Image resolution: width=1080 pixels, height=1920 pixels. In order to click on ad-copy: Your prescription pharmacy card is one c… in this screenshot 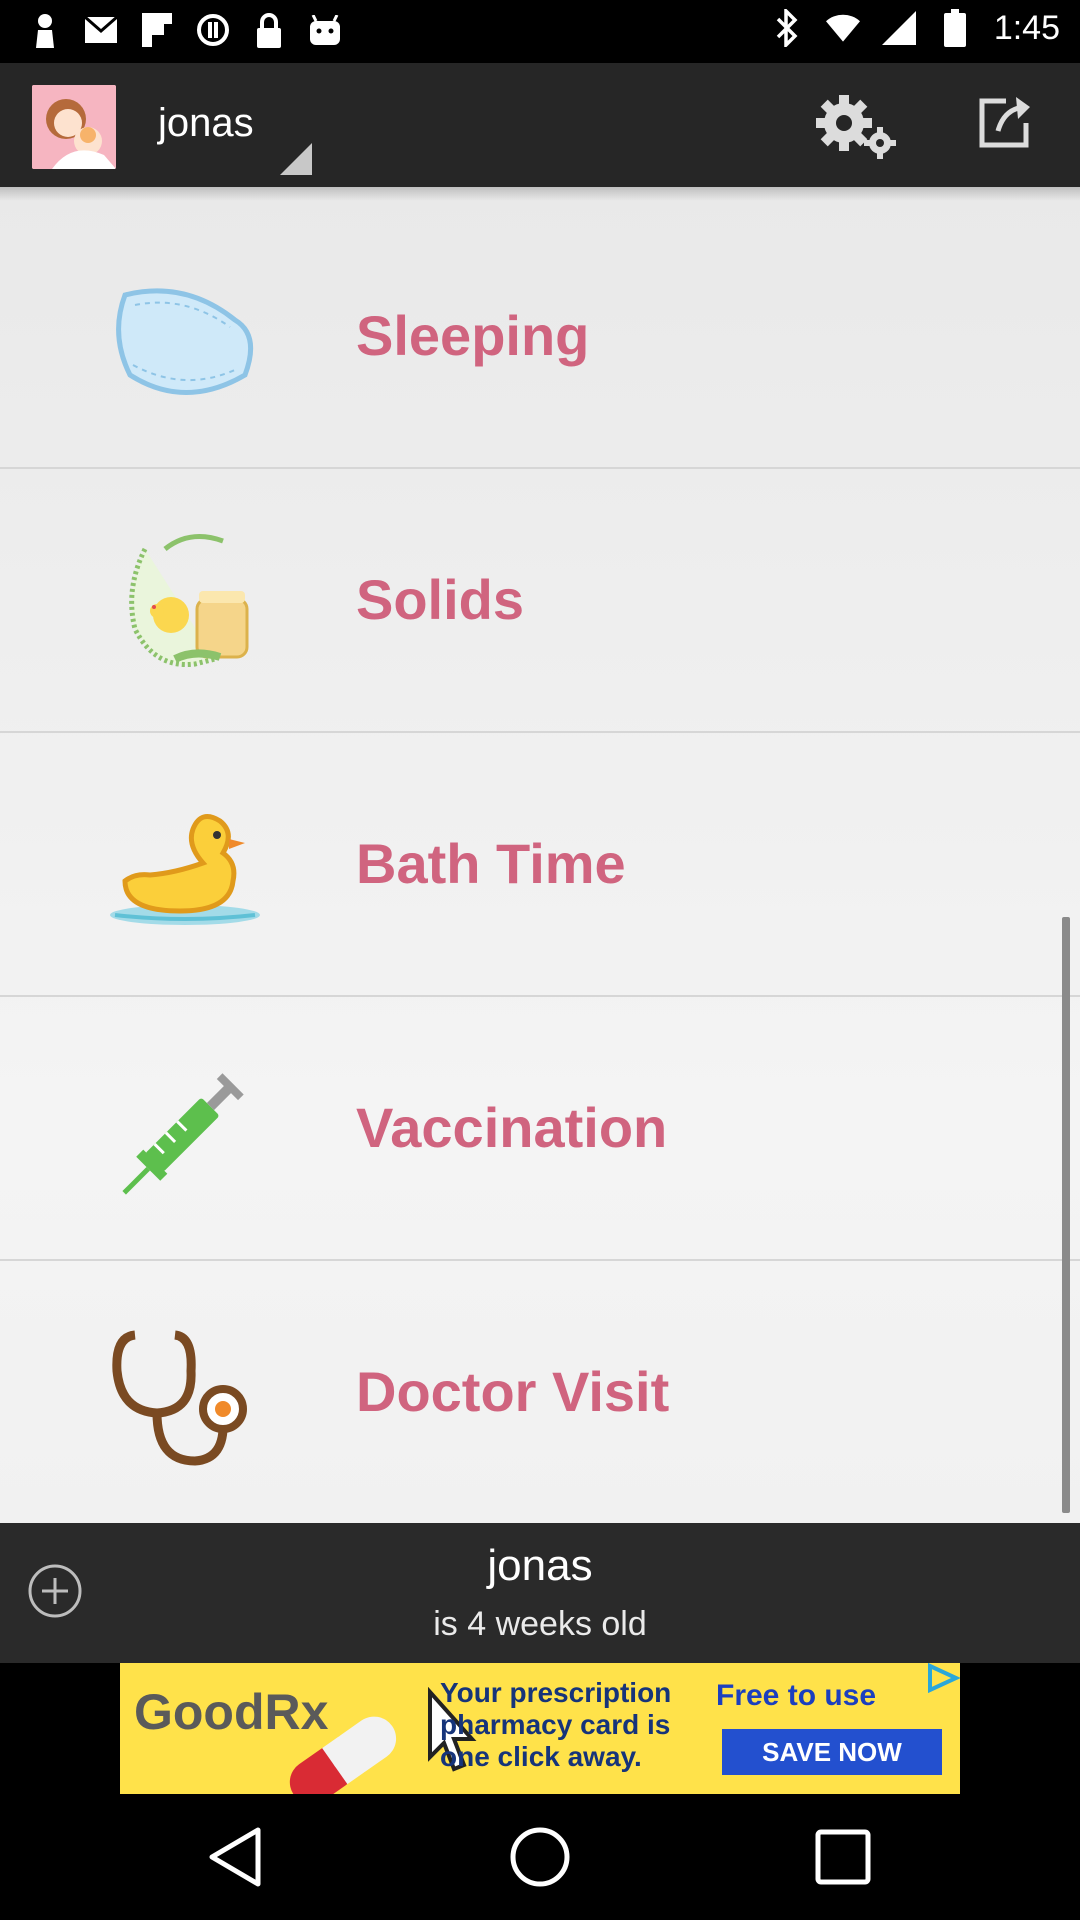, I will do `click(556, 1724)`.